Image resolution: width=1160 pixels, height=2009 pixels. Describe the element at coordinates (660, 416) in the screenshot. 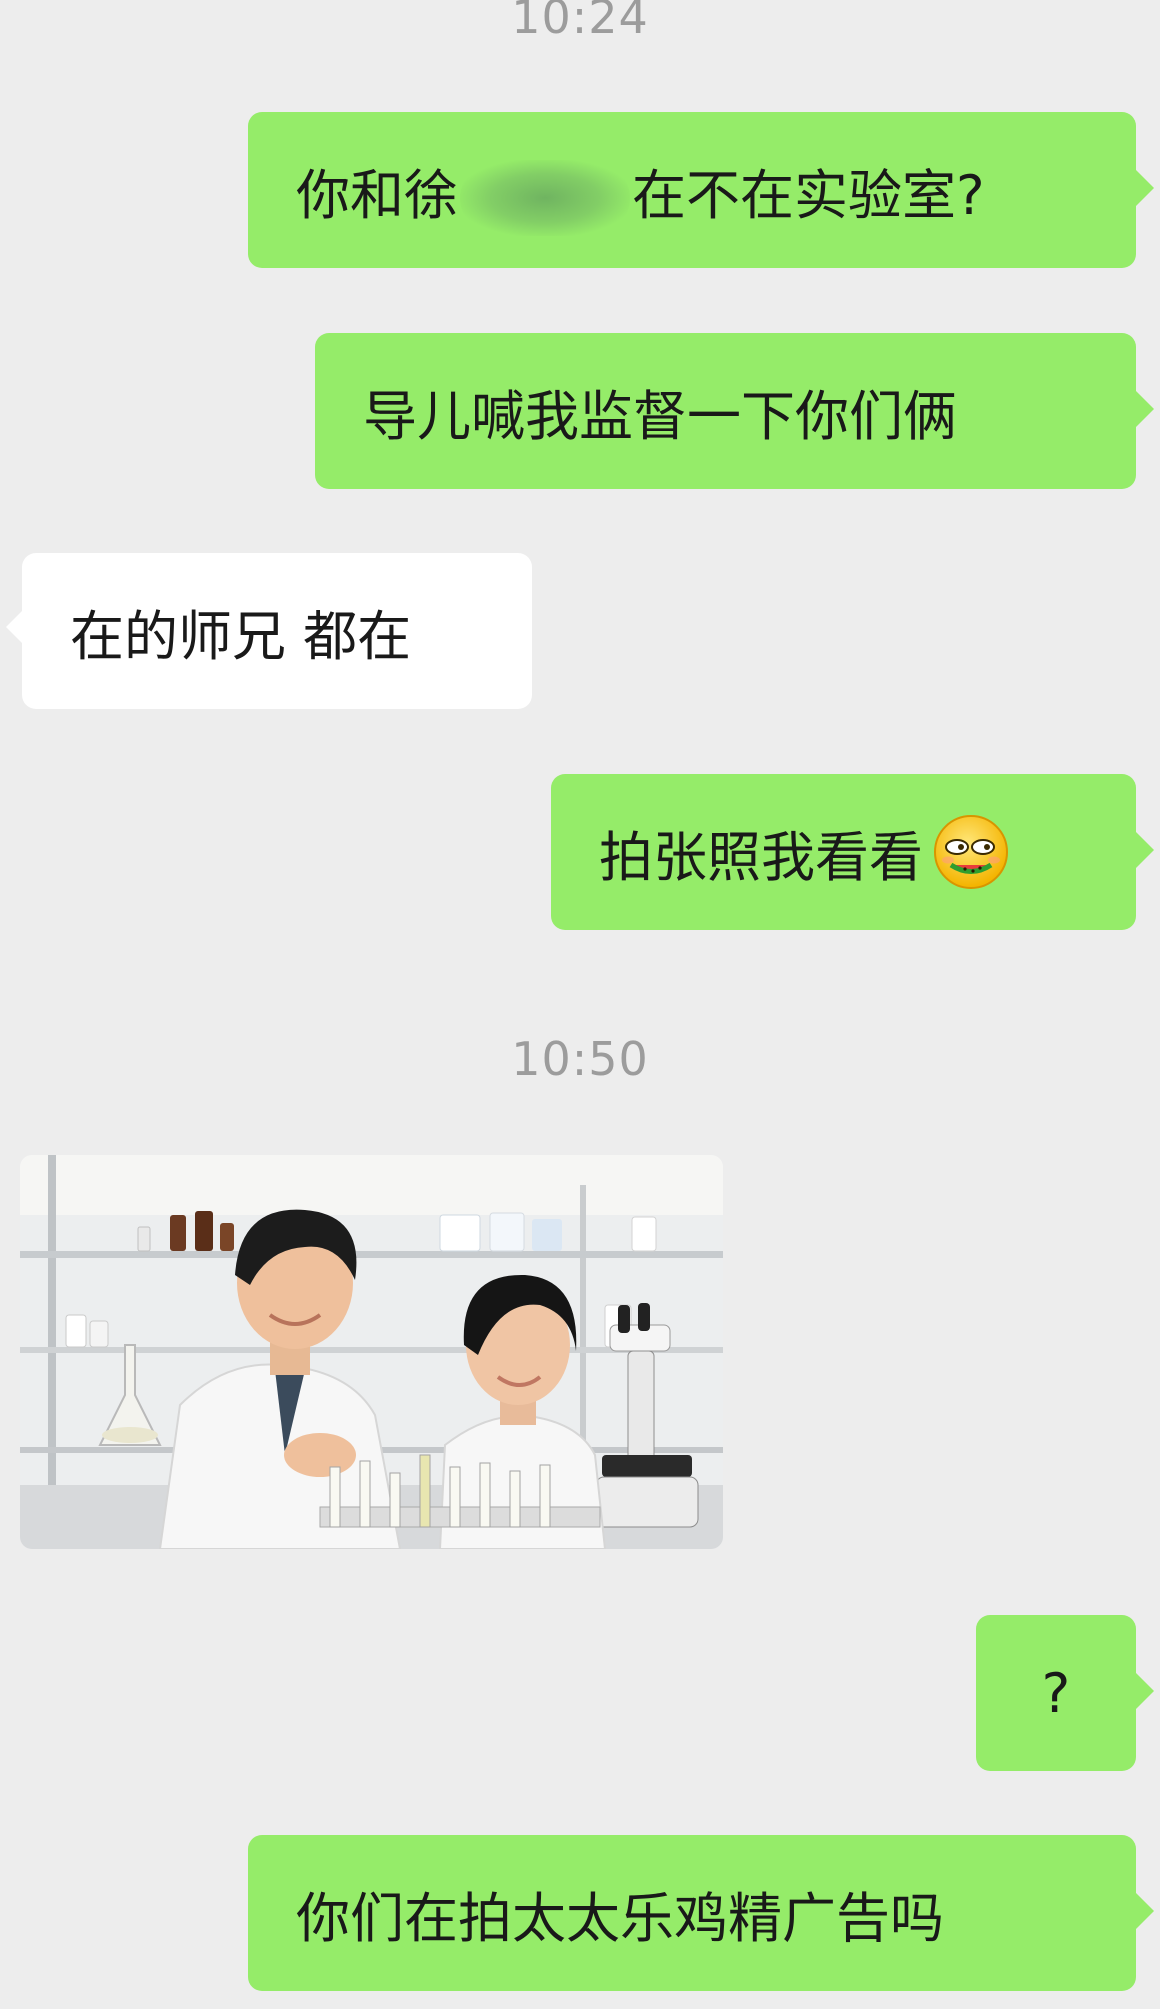

I see `message-text: 导儿喊我监督一下你们俩` at that location.